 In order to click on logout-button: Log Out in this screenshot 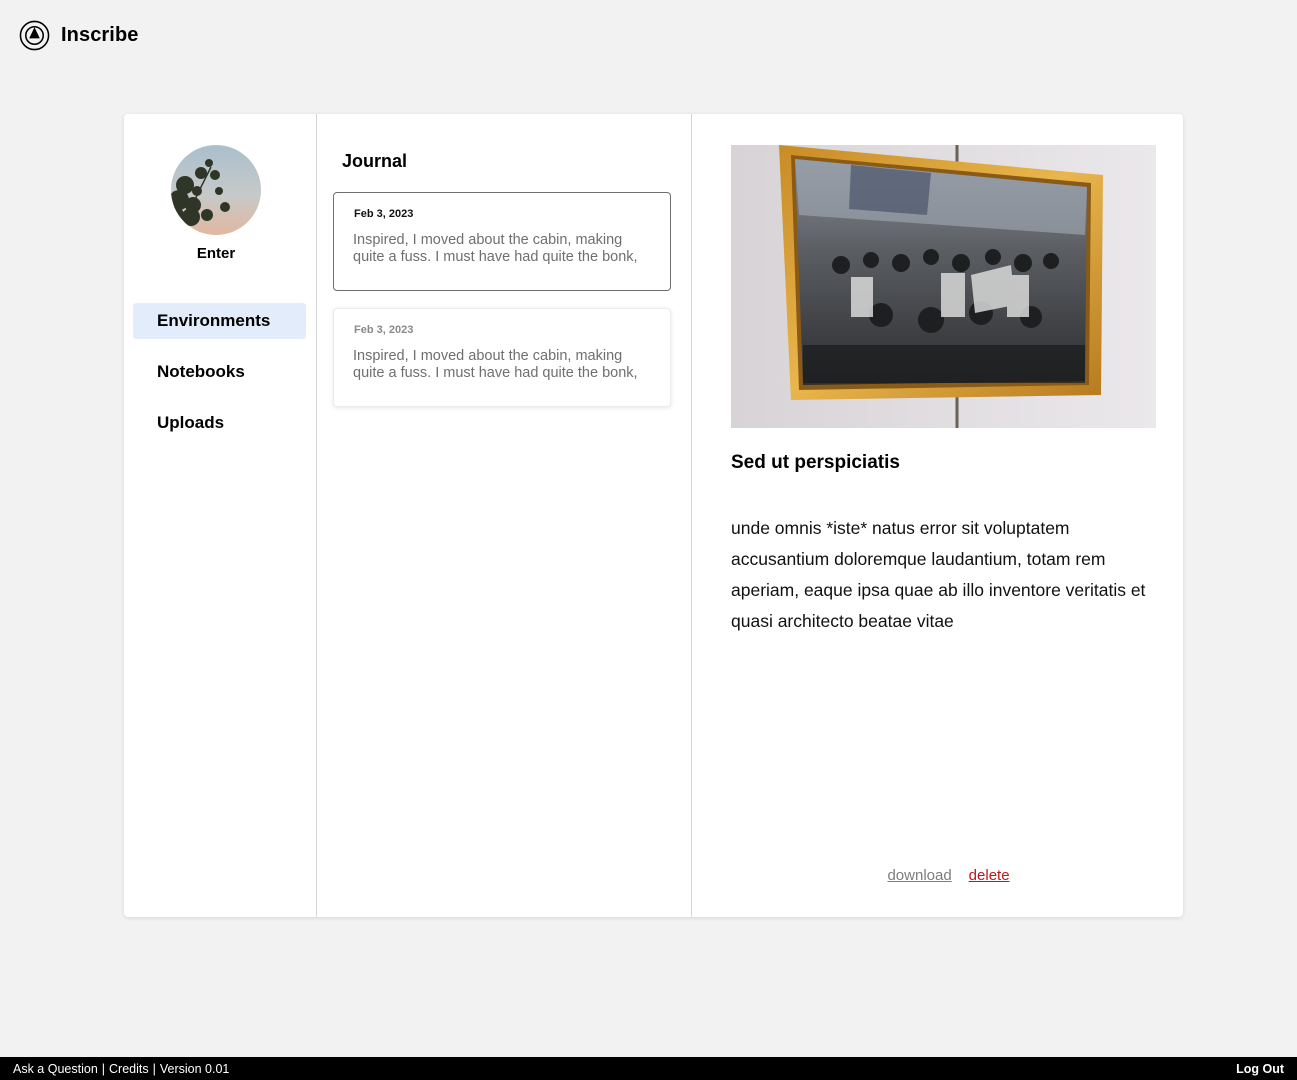, I will do `click(1260, 1069)`.